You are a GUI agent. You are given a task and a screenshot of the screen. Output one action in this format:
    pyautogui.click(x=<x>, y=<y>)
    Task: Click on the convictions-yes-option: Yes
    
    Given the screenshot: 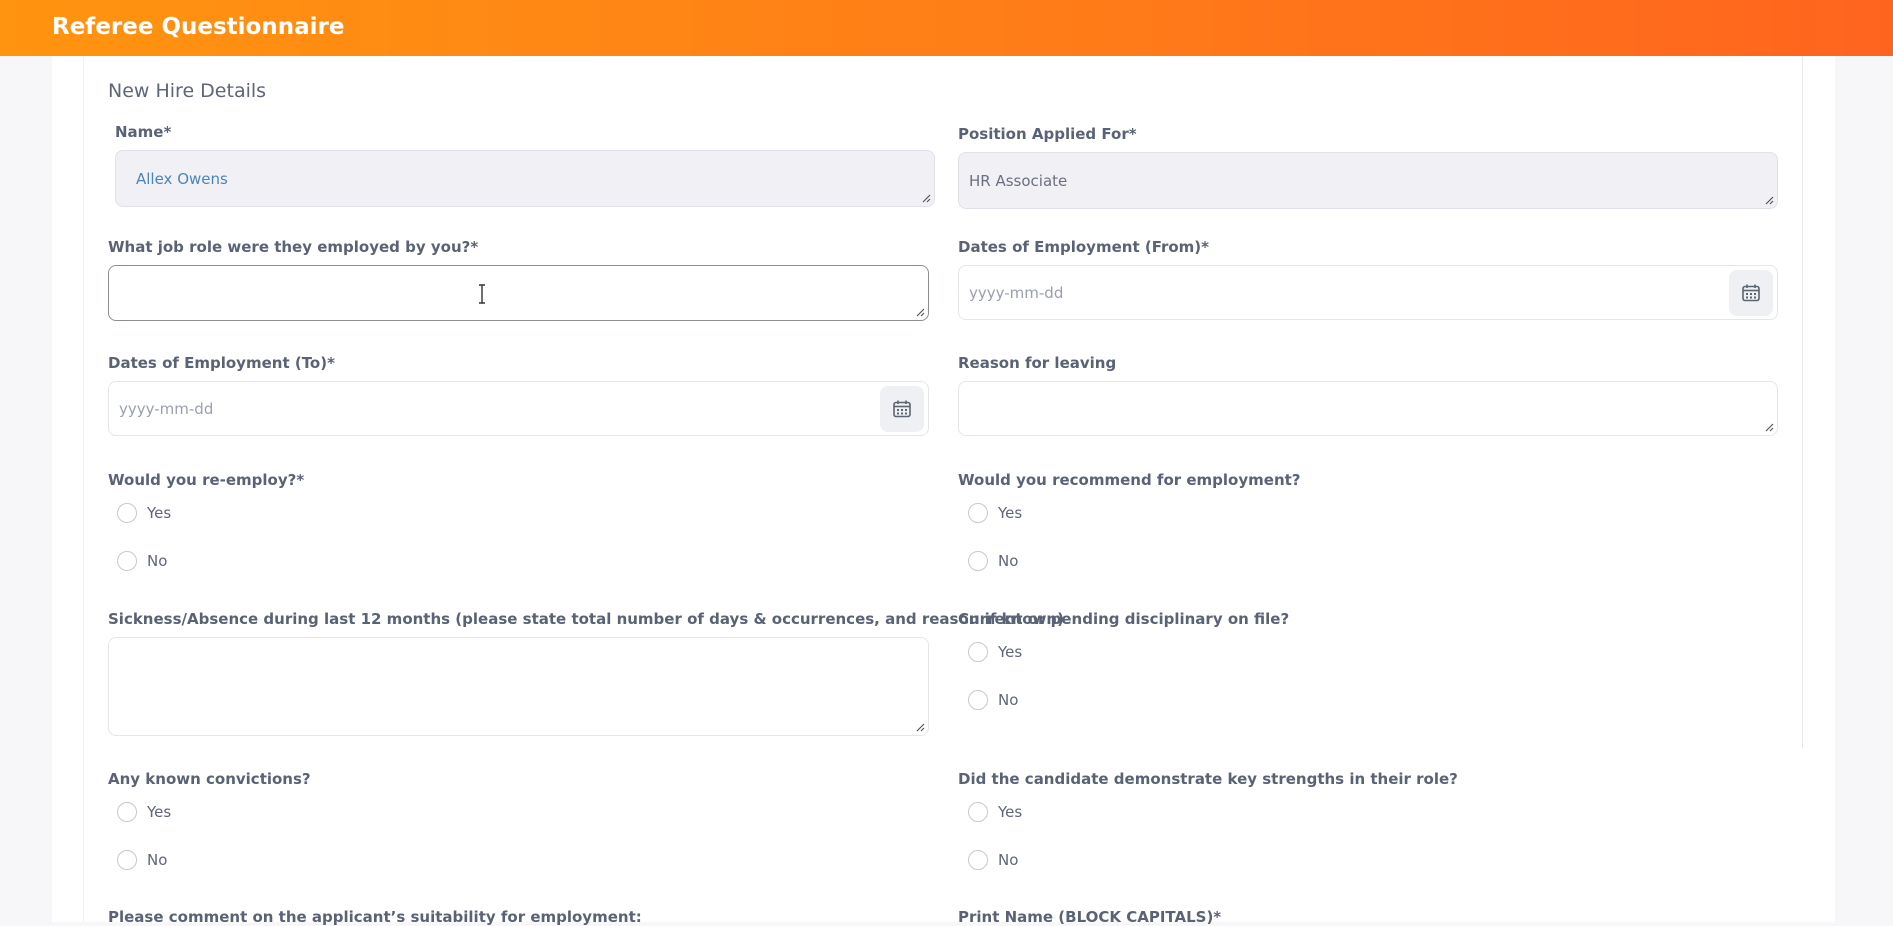 What is the action you would take?
    pyautogui.click(x=144, y=812)
    